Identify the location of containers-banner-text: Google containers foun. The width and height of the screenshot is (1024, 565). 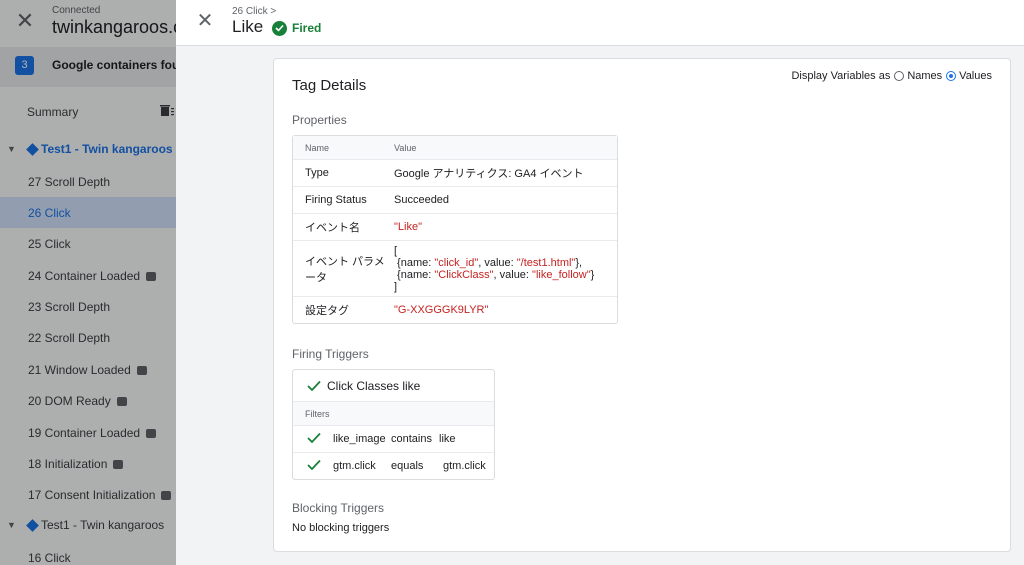
(114, 65).